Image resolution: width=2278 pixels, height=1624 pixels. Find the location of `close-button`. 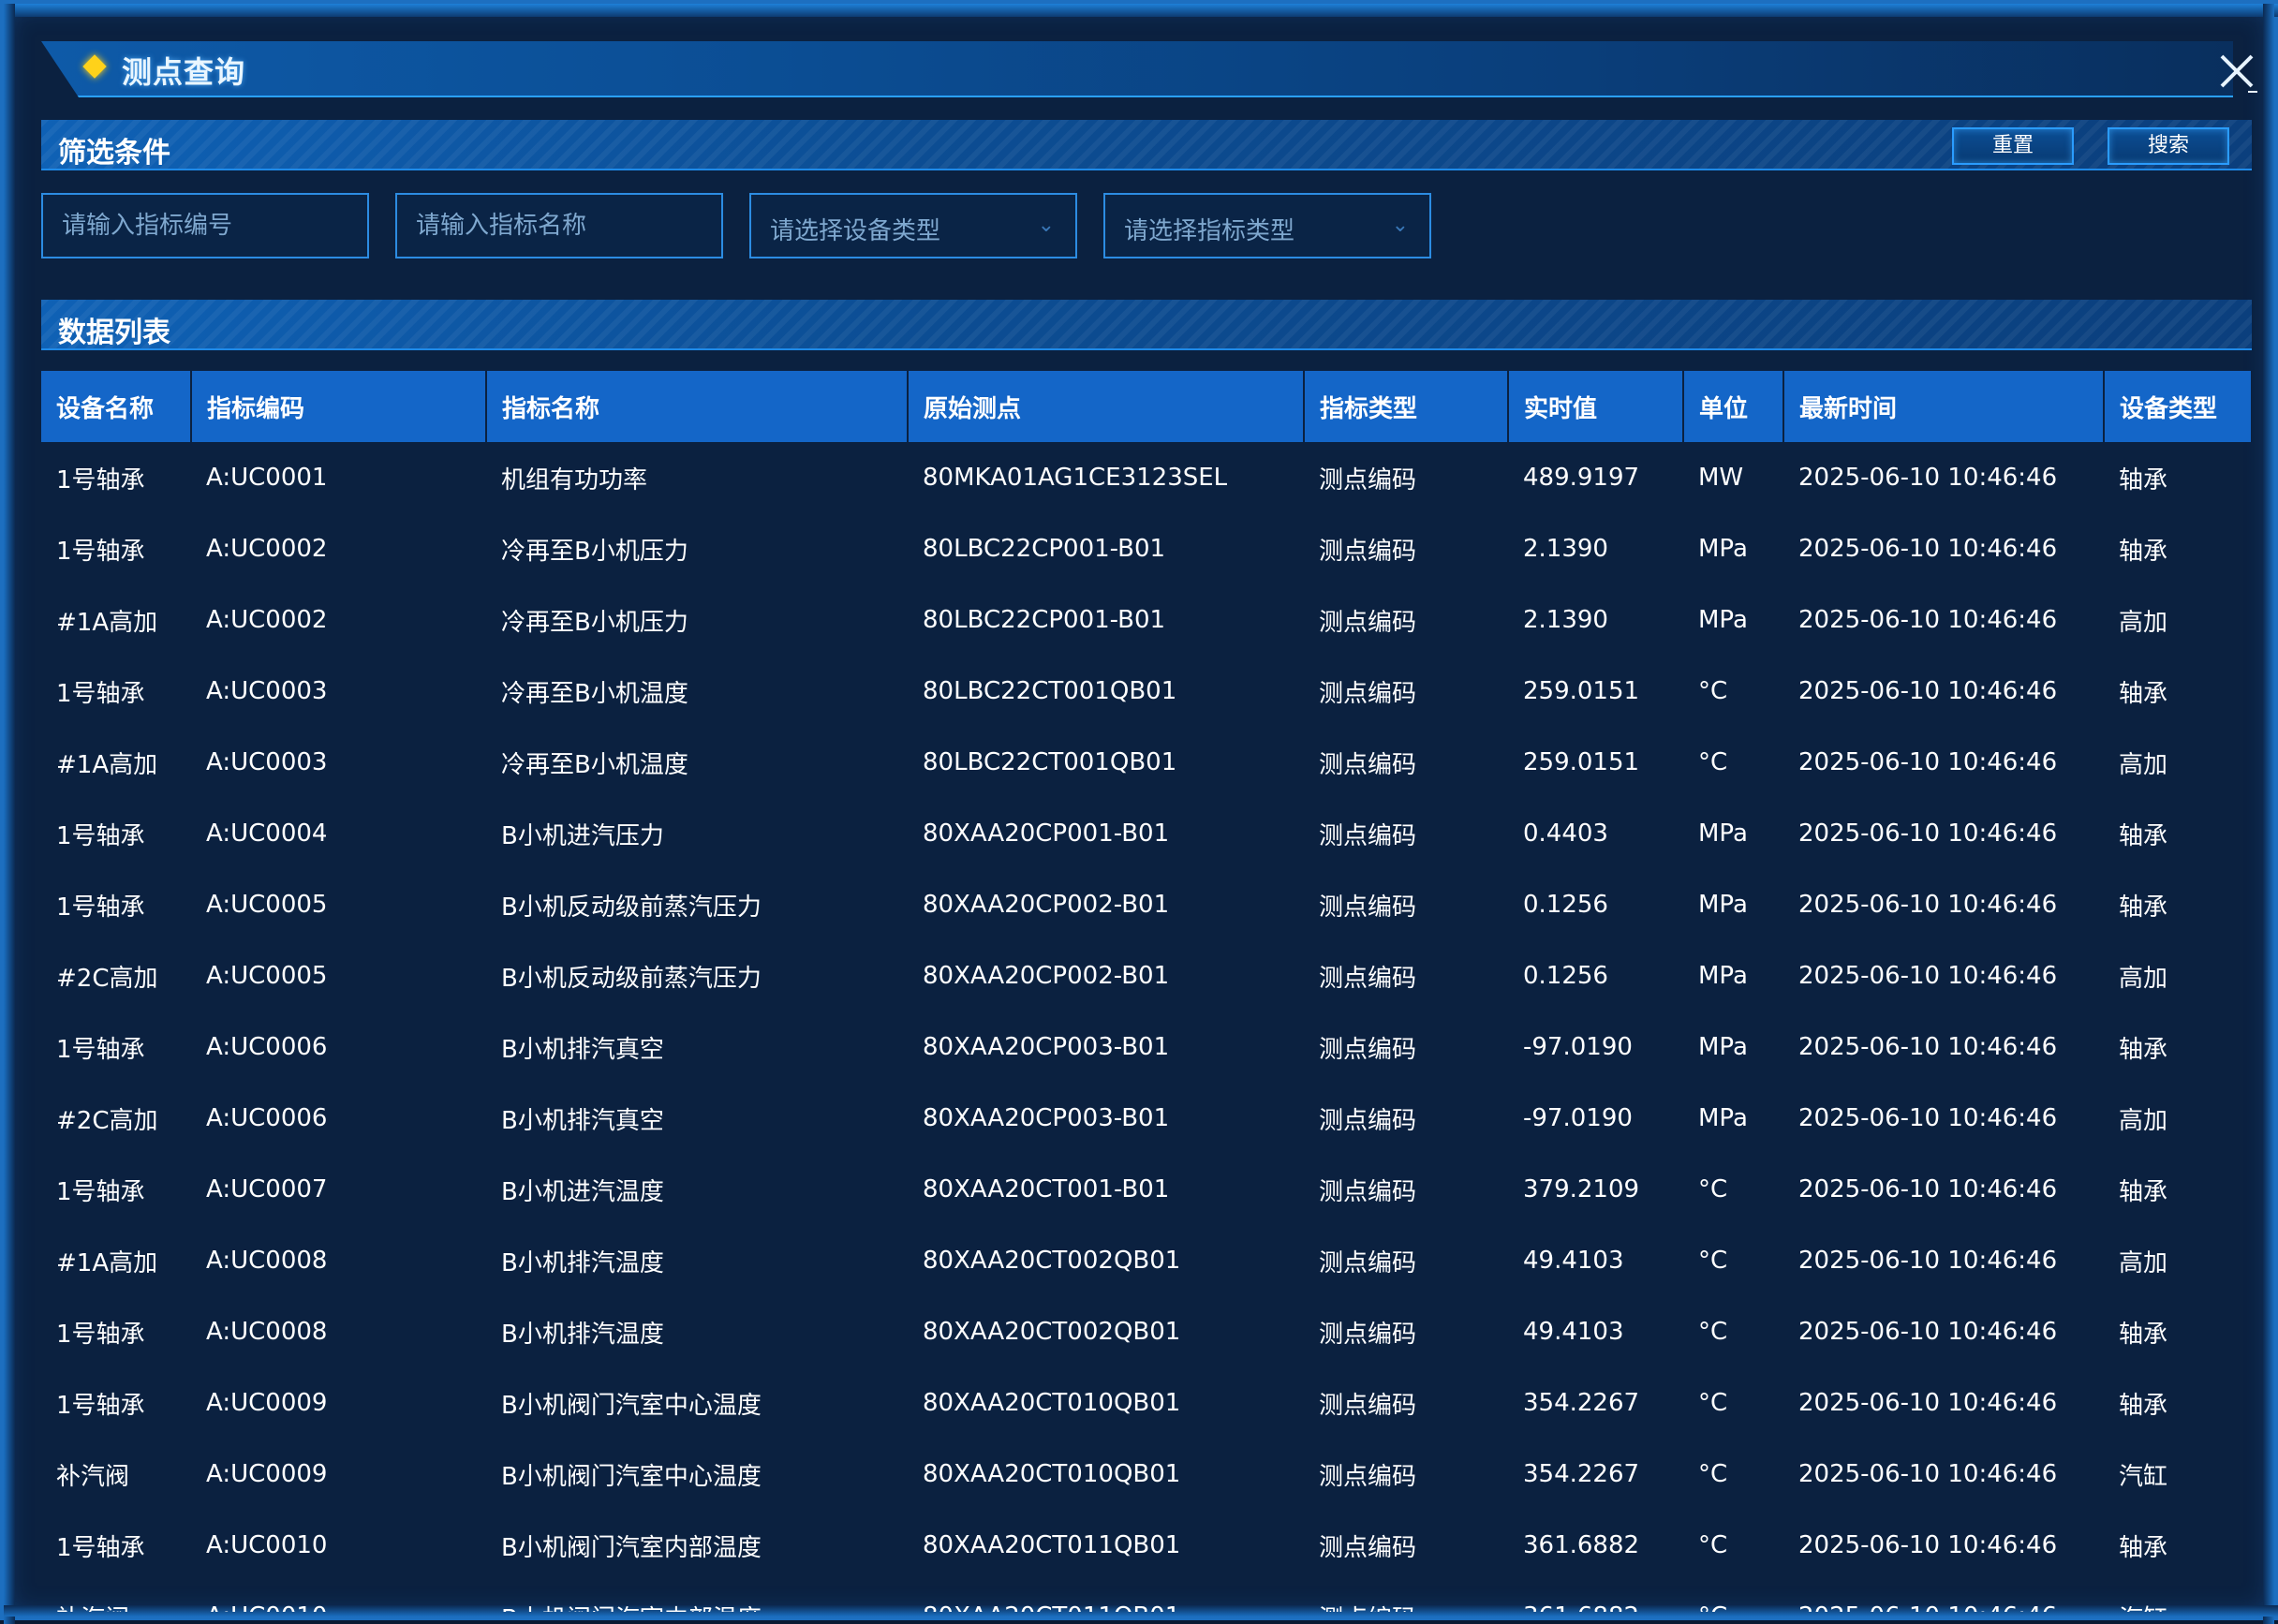

close-button is located at coordinates (2236, 71).